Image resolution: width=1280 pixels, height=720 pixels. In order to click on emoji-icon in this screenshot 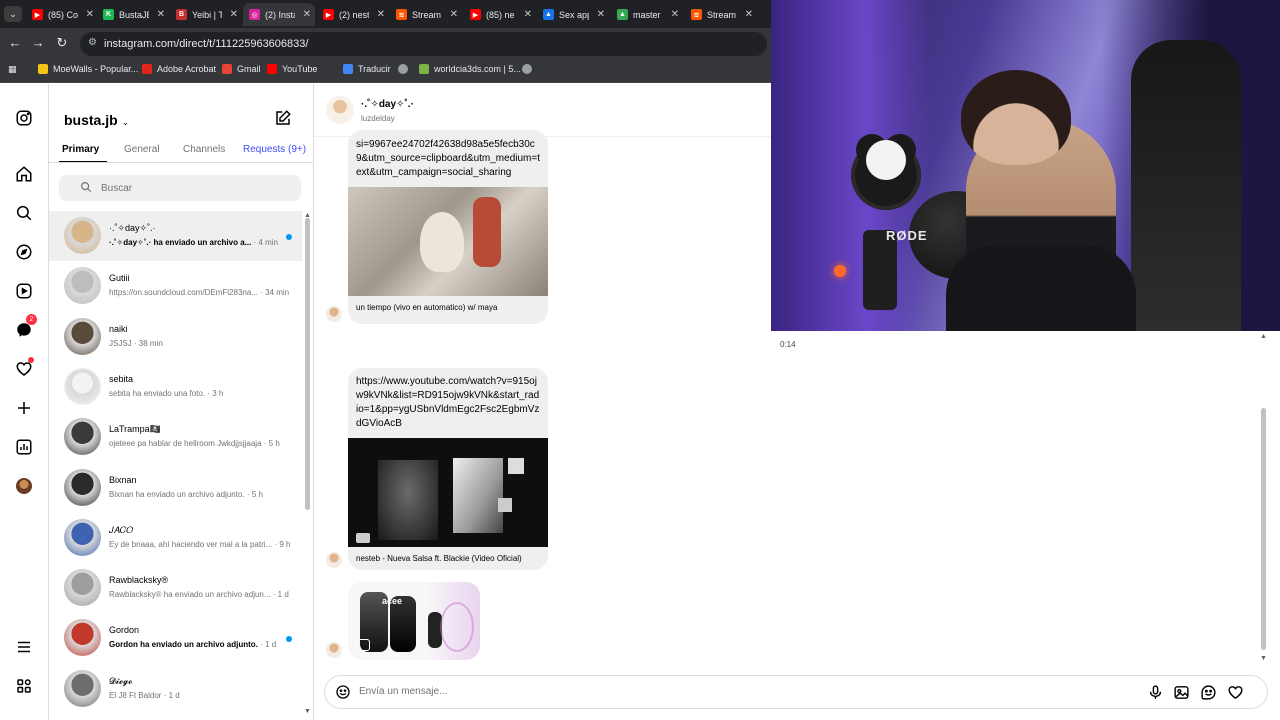, I will do `click(343, 692)`.